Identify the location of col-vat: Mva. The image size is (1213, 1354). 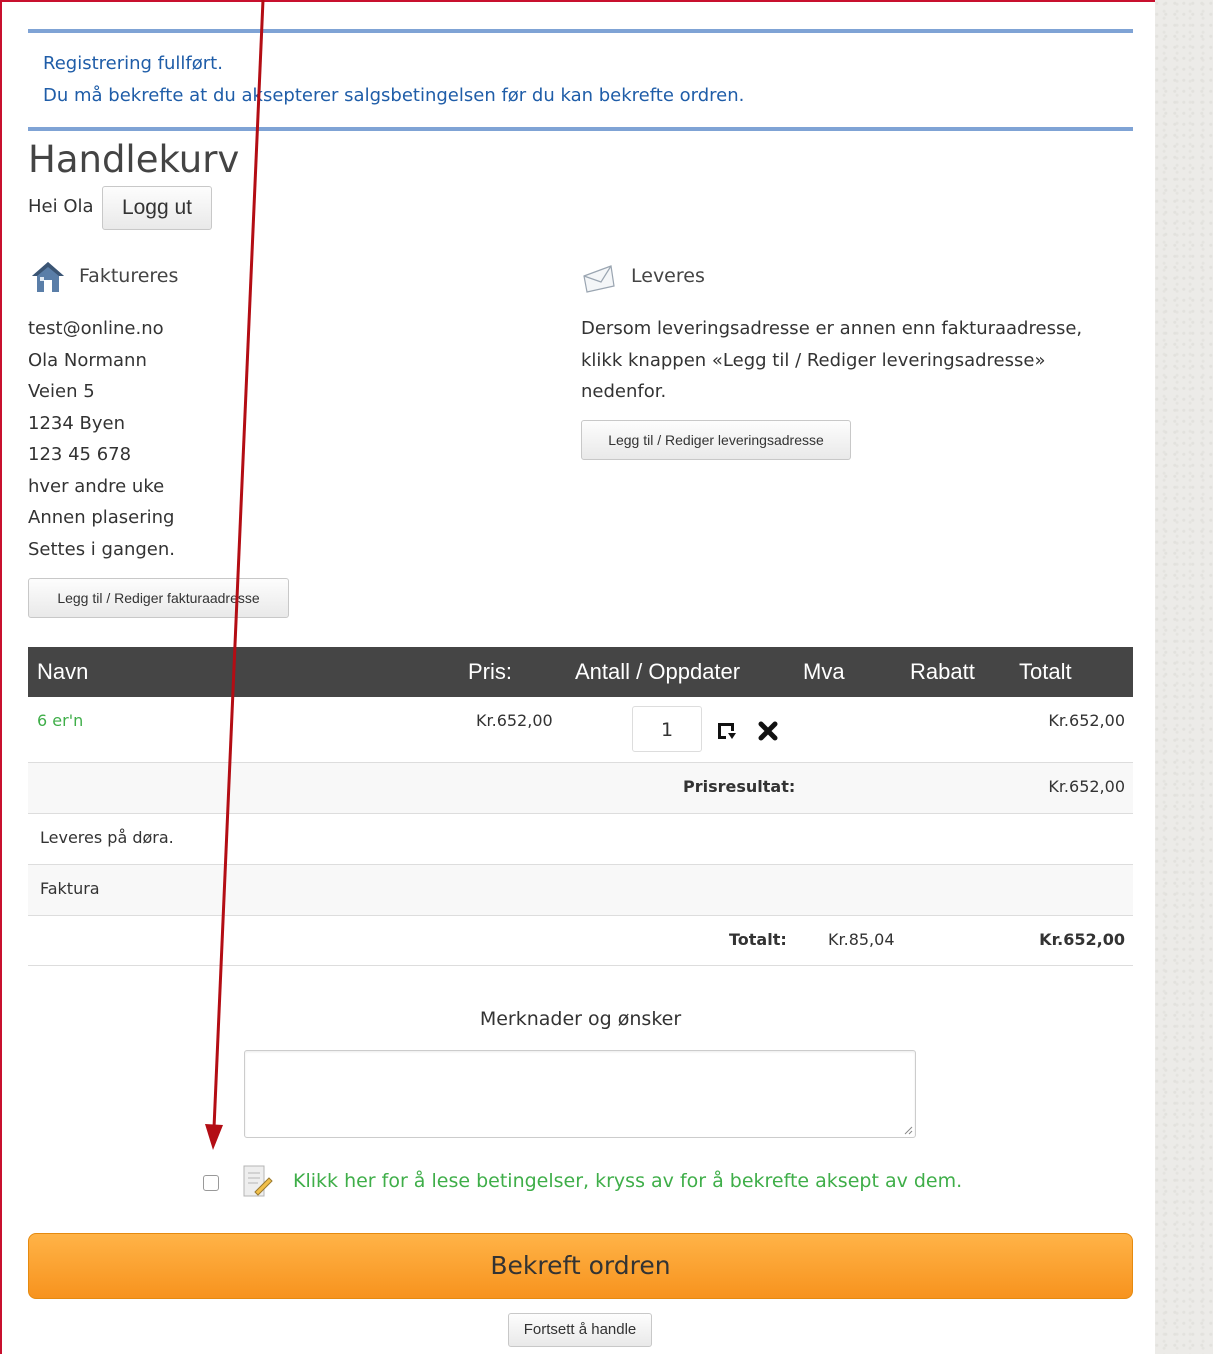
(824, 671).